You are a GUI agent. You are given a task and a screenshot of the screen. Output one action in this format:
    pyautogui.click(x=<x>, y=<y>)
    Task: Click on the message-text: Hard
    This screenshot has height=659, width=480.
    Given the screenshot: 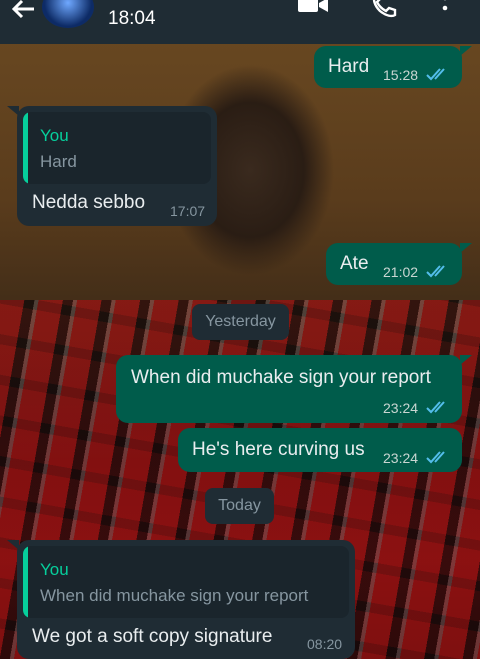 What is the action you would take?
    pyautogui.click(x=349, y=66)
    